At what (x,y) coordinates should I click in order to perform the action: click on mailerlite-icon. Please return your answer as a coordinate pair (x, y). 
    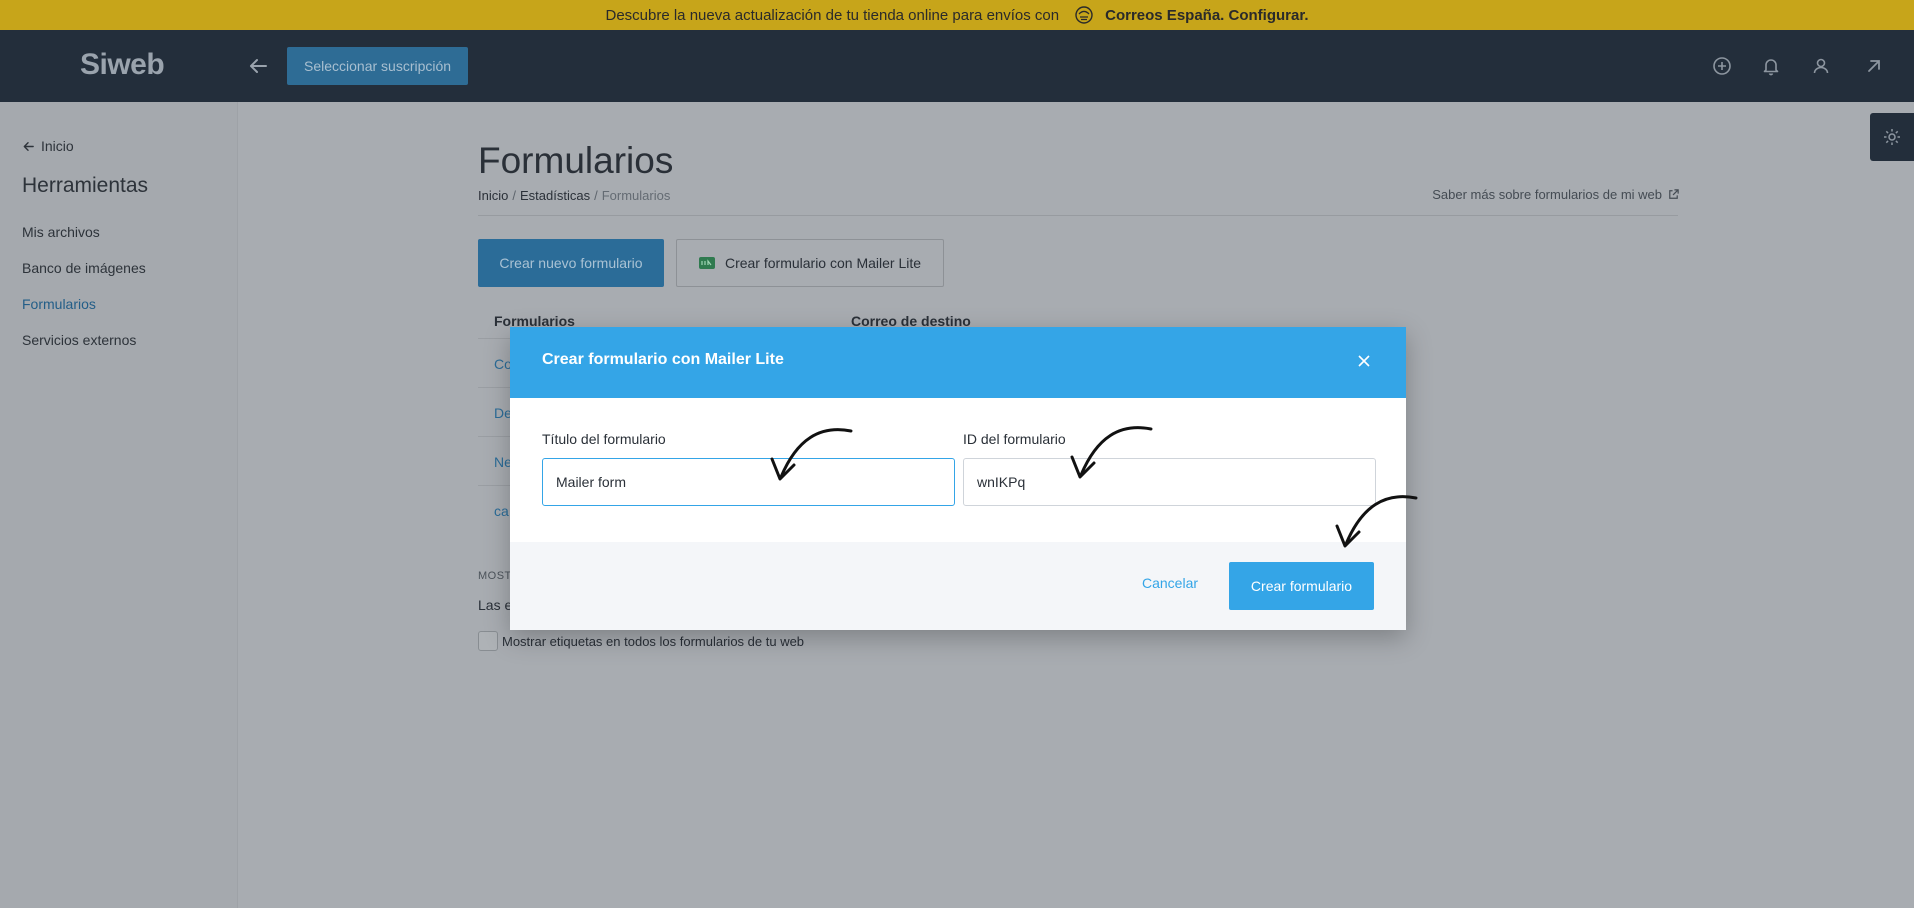
    Looking at the image, I should click on (706, 263).